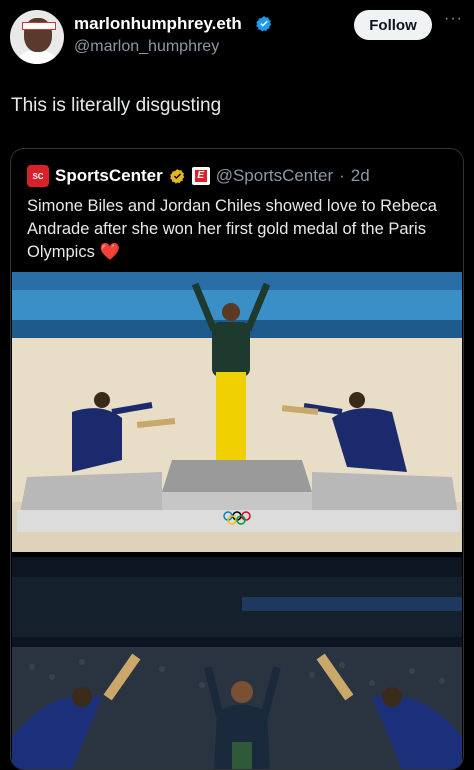 Image resolution: width=474 pixels, height=770 pixels. What do you see at coordinates (116, 105) in the screenshot?
I see `tweet-text: This is literally disgusting` at bounding box center [116, 105].